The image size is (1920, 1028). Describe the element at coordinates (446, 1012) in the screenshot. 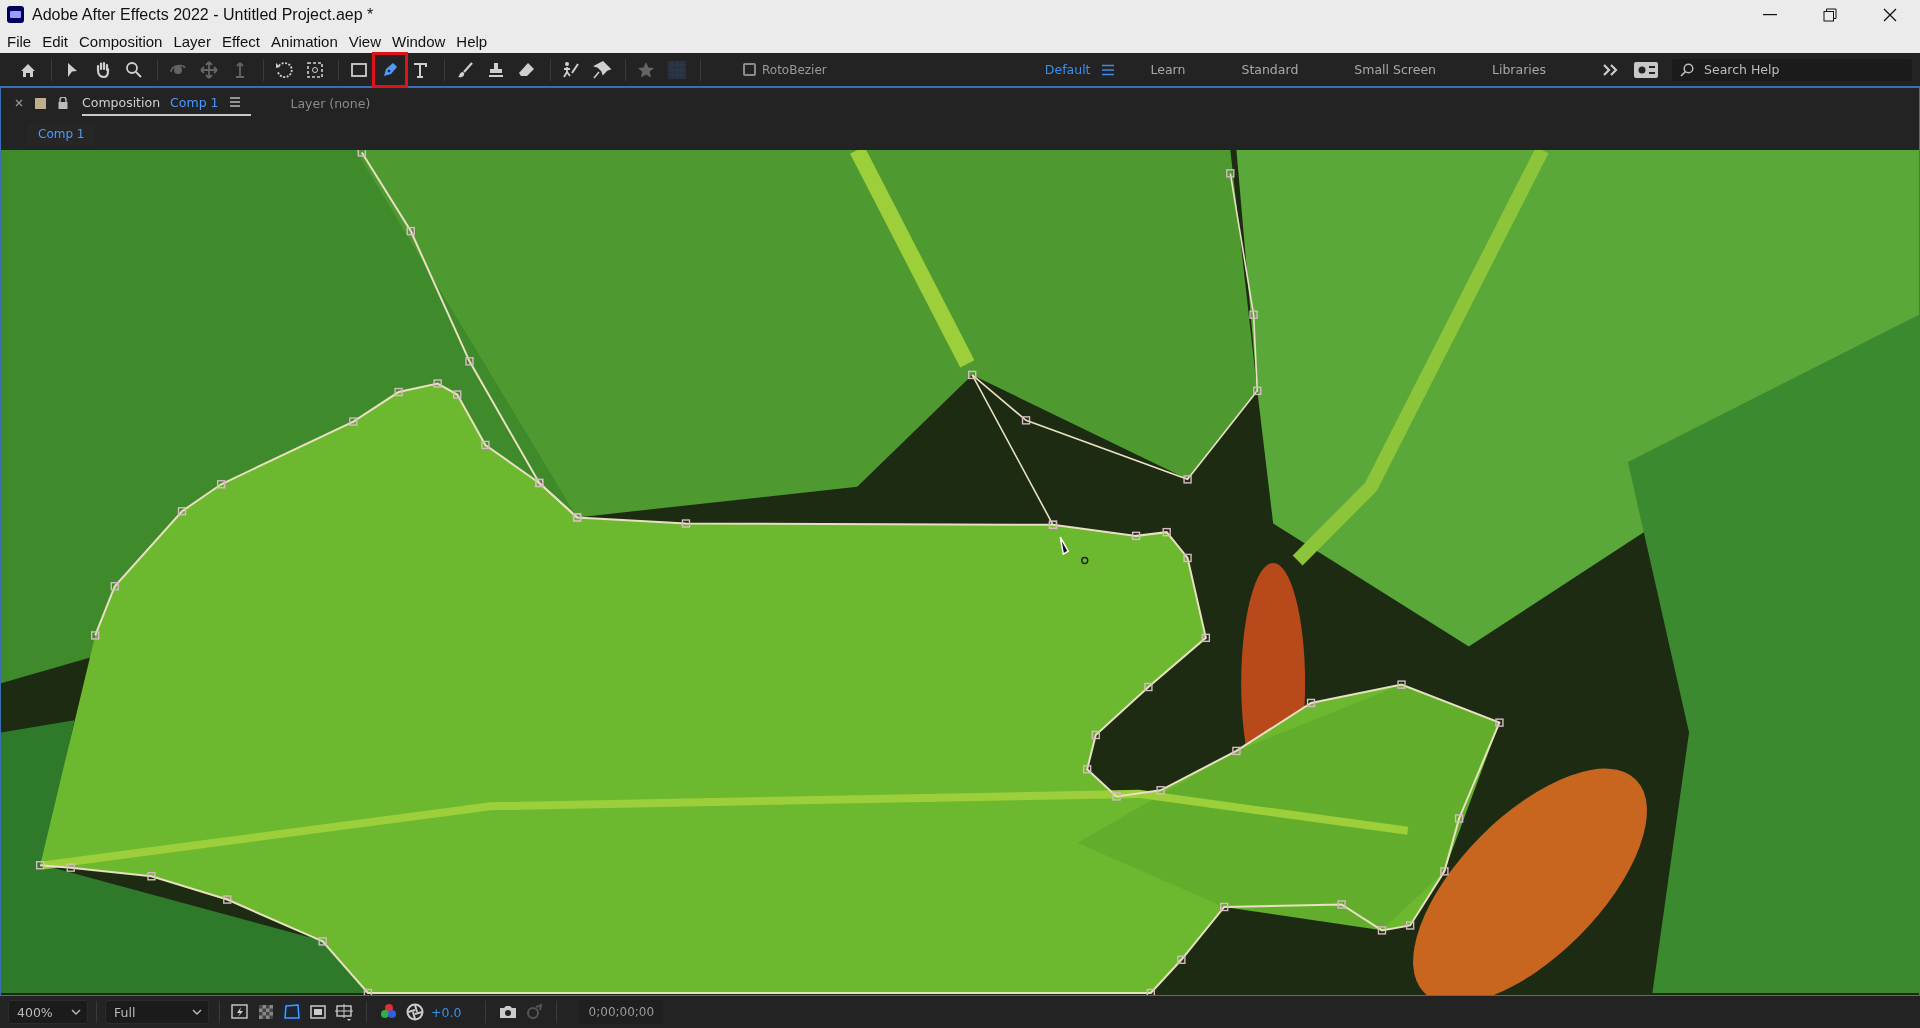

I see `exposure-value: +0.0` at that location.